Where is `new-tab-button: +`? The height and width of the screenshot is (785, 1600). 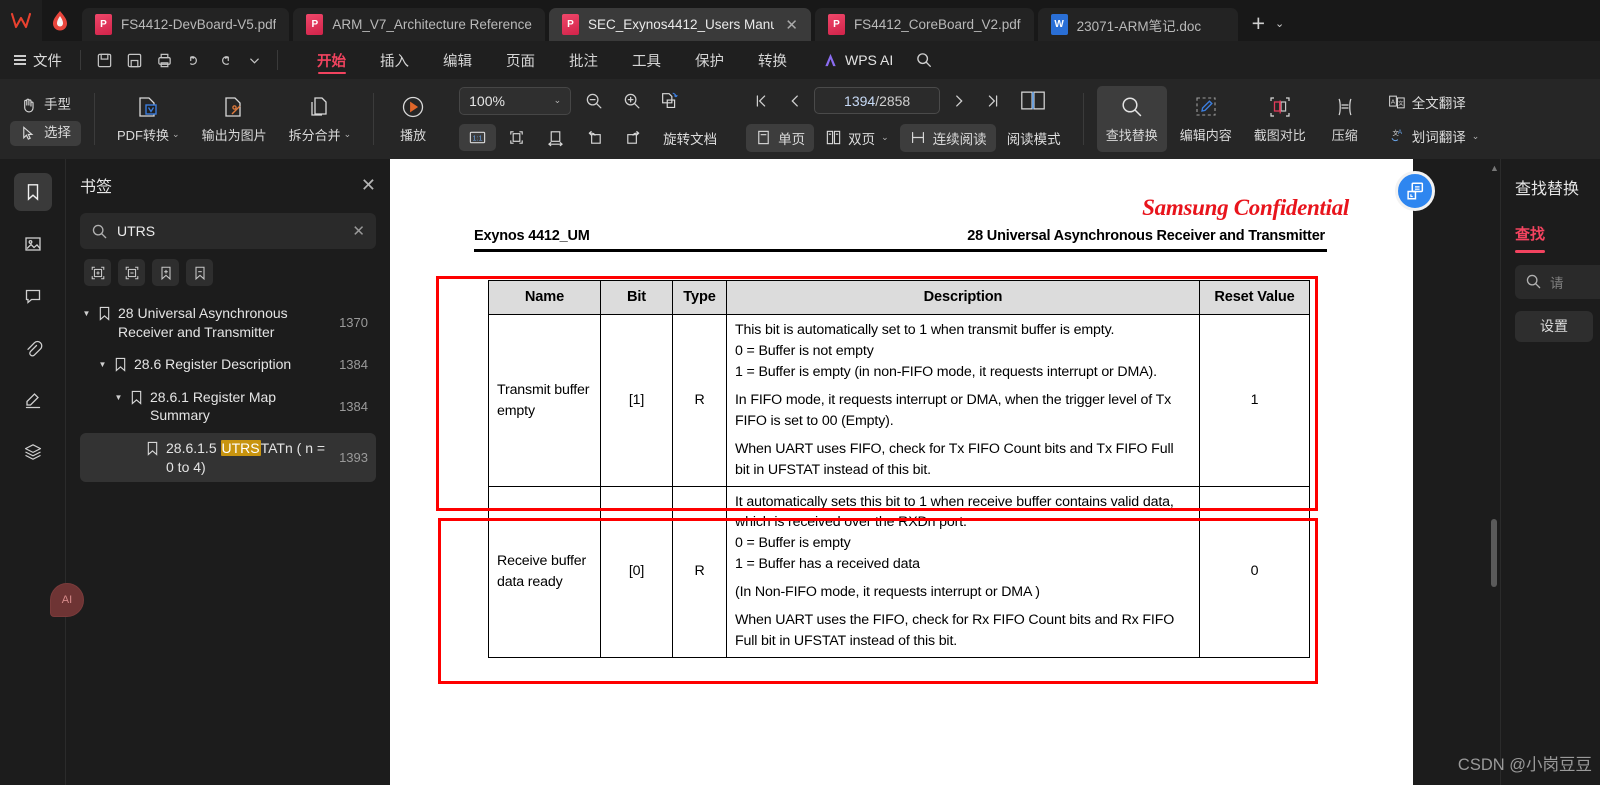 new-tab-button: + is located at coordinates (1258, 23).